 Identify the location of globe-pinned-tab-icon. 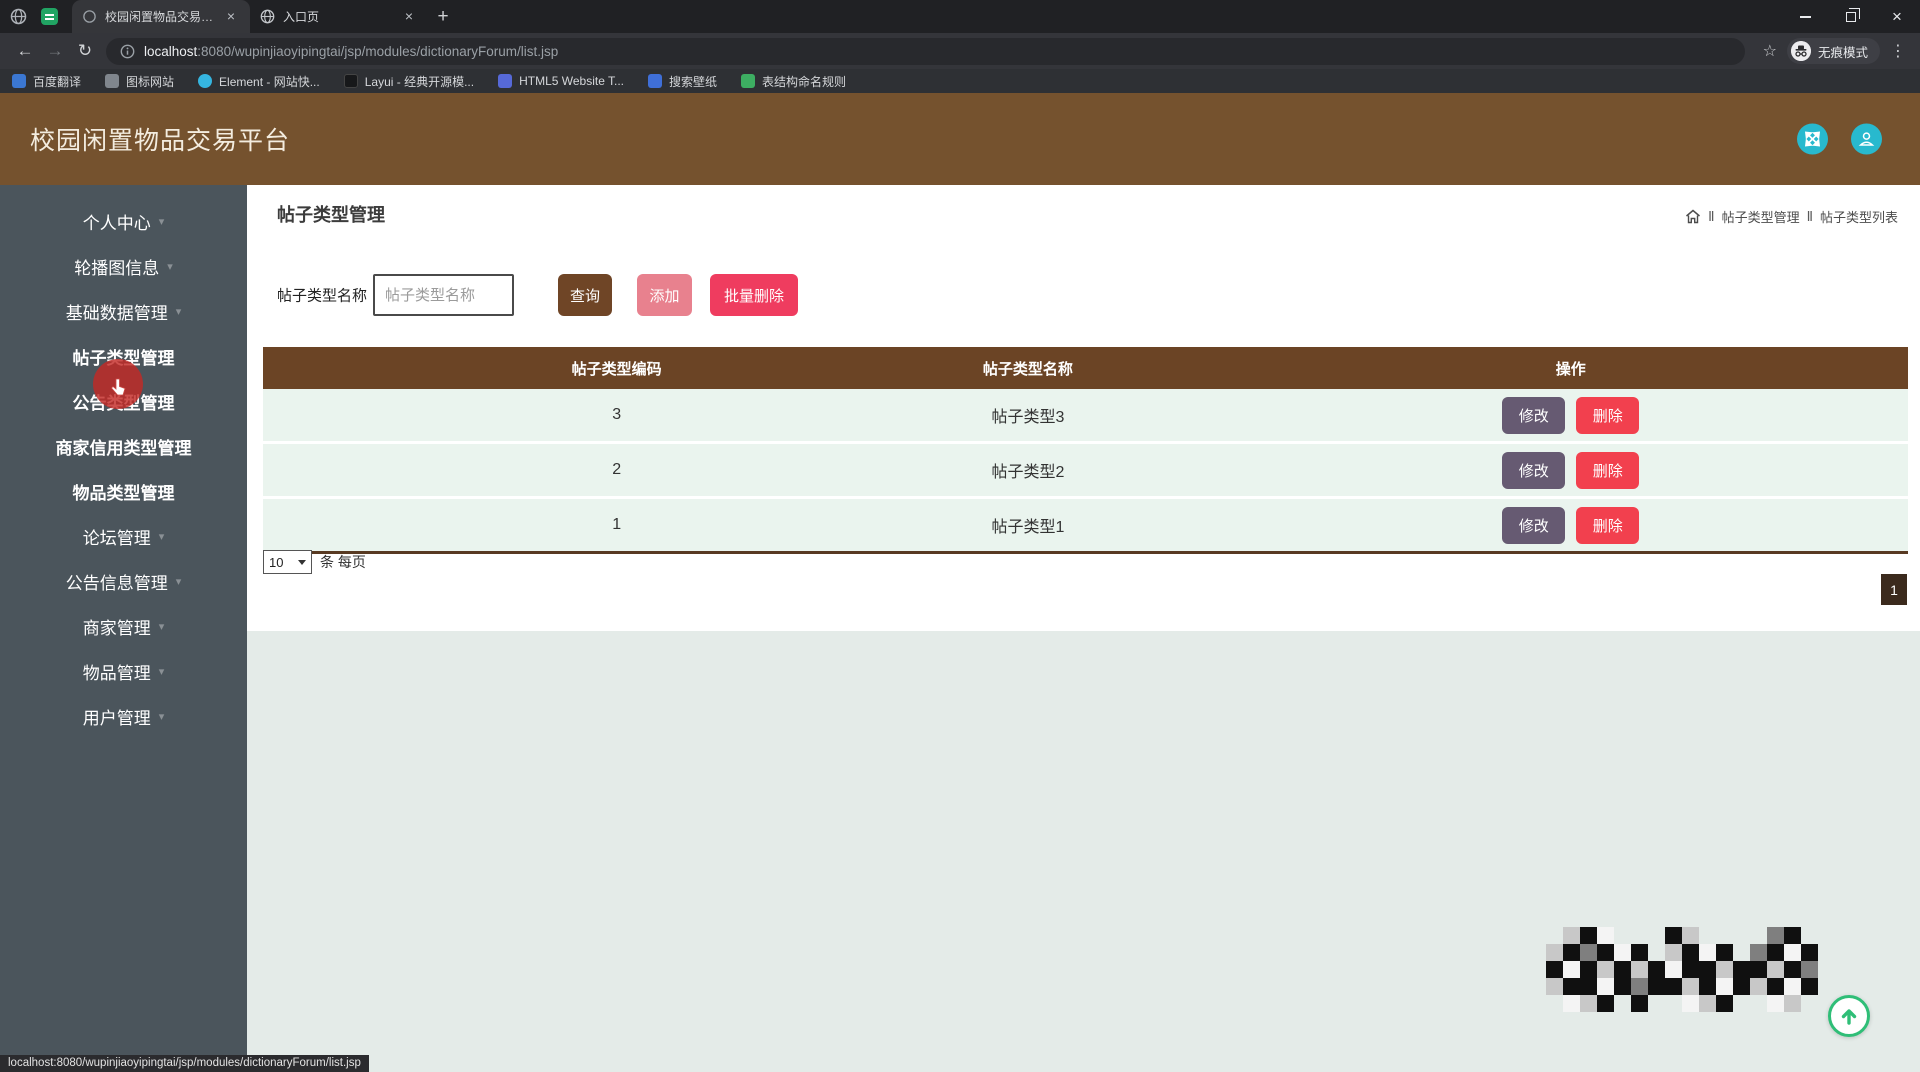
(18, 16).